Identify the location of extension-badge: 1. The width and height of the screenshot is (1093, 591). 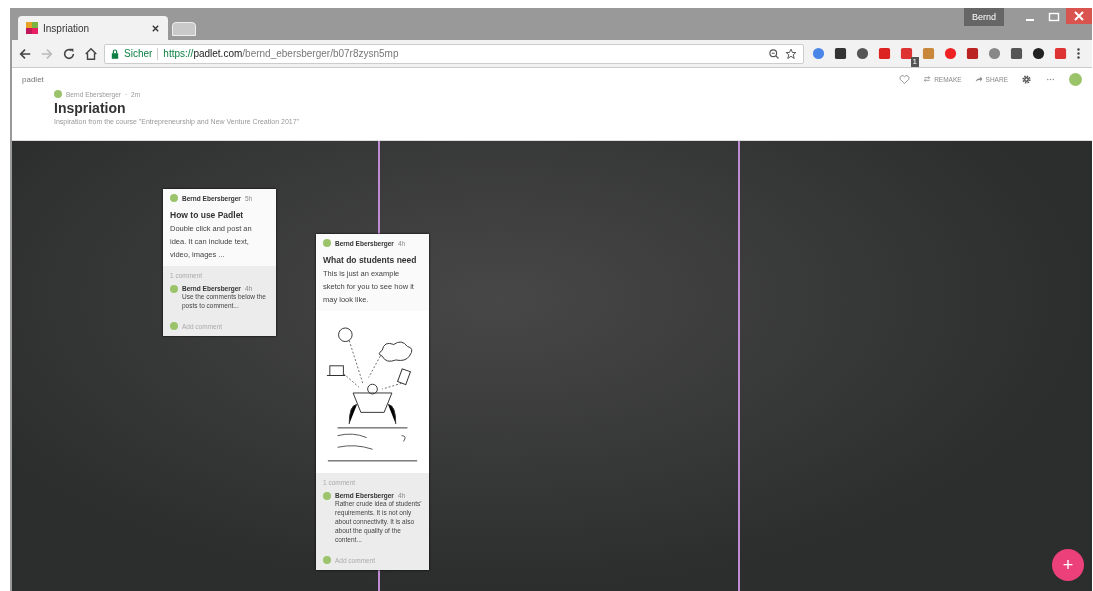
(914, 62).